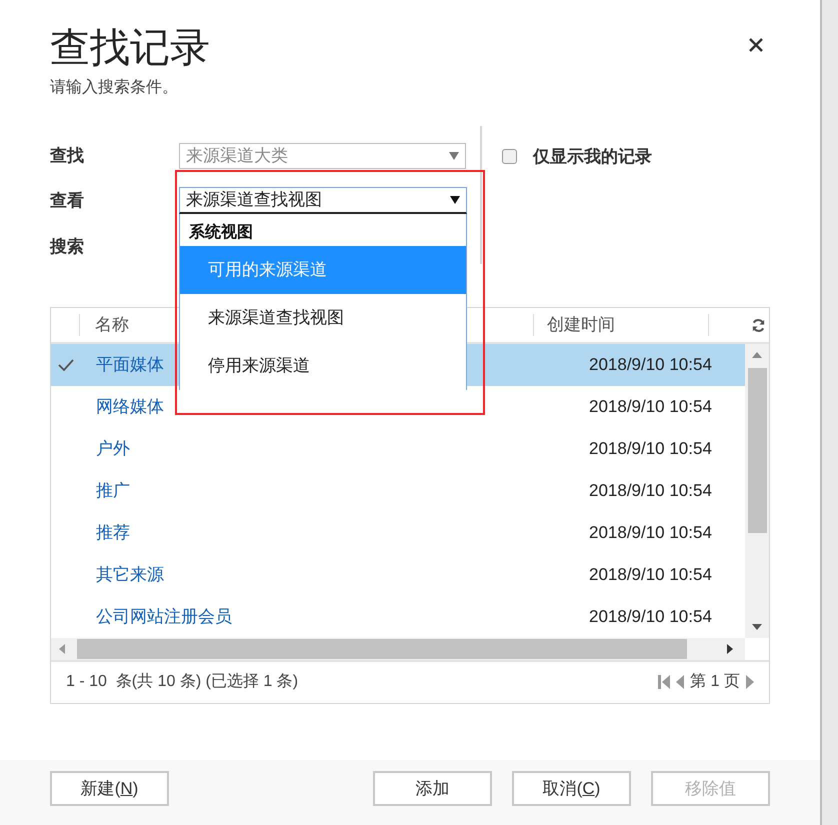  What do you see at coordinates (67, 201) in the screenshot?
I see `field-label: 查看` at bounding box center [67, 201].